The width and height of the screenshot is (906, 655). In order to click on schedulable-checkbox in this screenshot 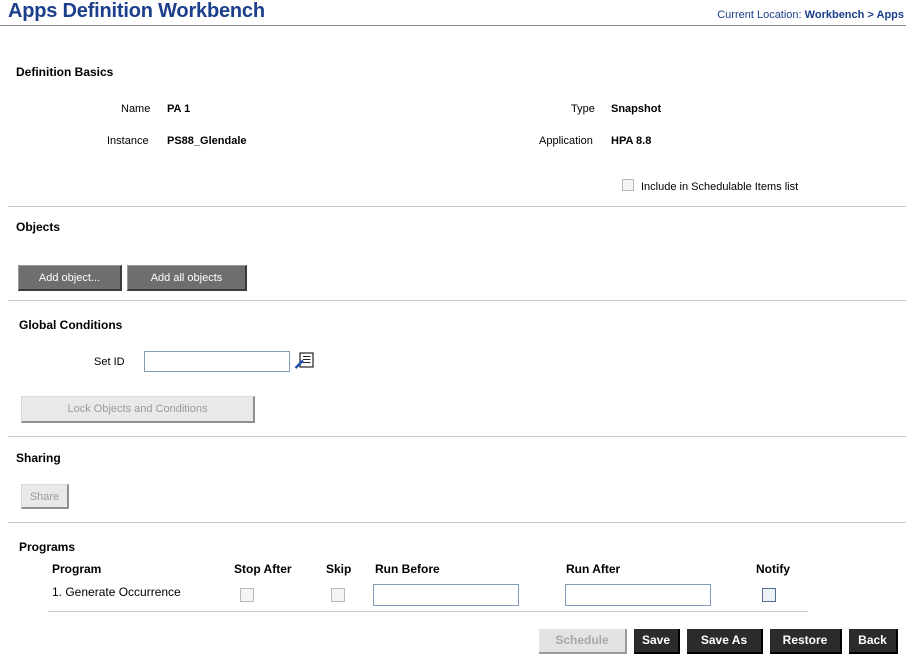, I will do `click(628, 185)`.